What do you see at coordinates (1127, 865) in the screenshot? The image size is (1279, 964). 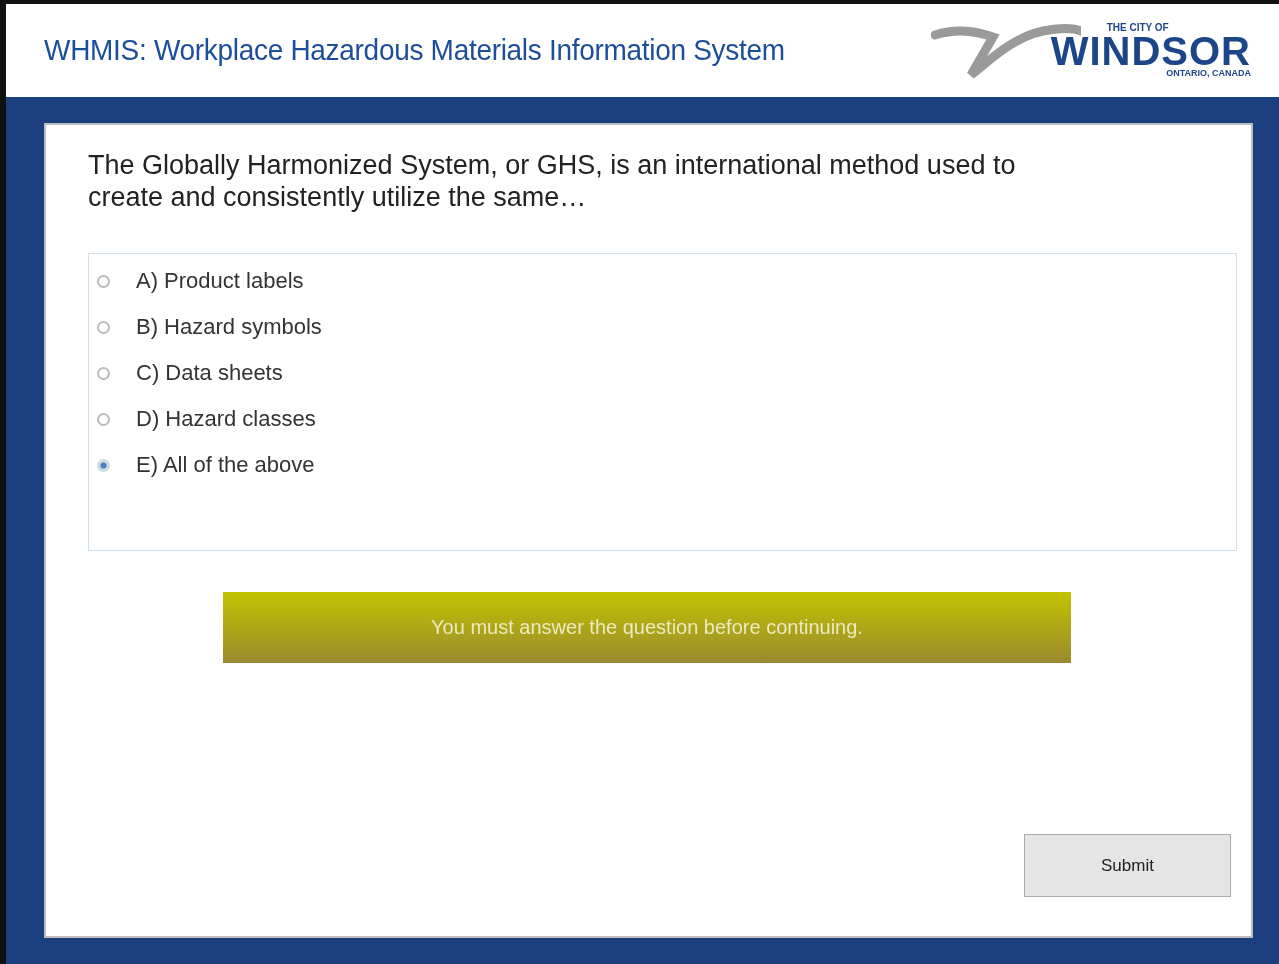 I see `submit-button: Submit` at bounding box center [1127, 865].